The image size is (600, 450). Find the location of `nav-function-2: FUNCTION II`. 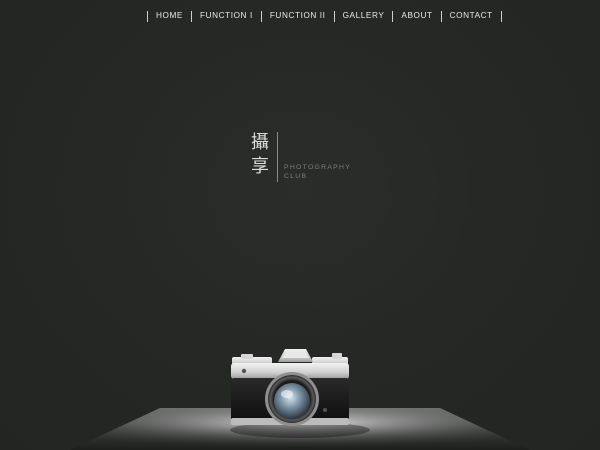

nav-function-2: FUNCTION II is located at coordinates (298, 16).